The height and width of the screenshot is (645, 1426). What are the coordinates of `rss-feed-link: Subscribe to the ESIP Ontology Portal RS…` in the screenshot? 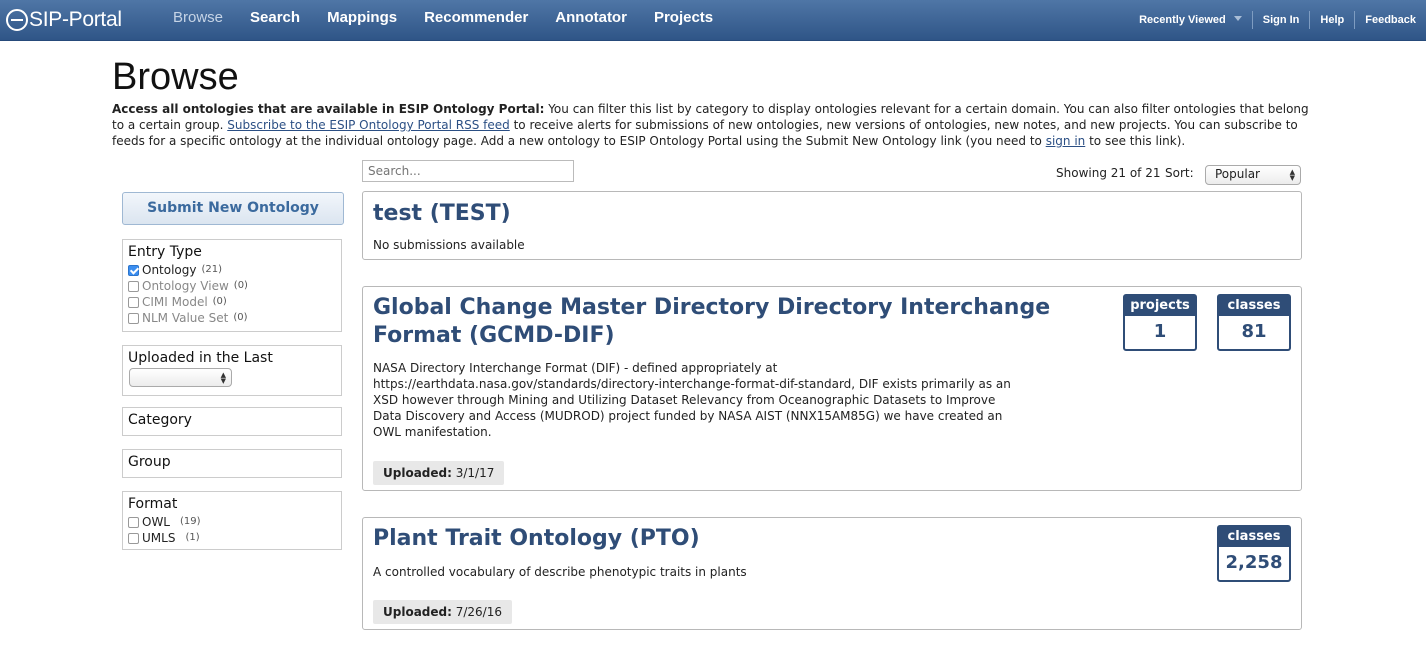 It's located at (368, 125).